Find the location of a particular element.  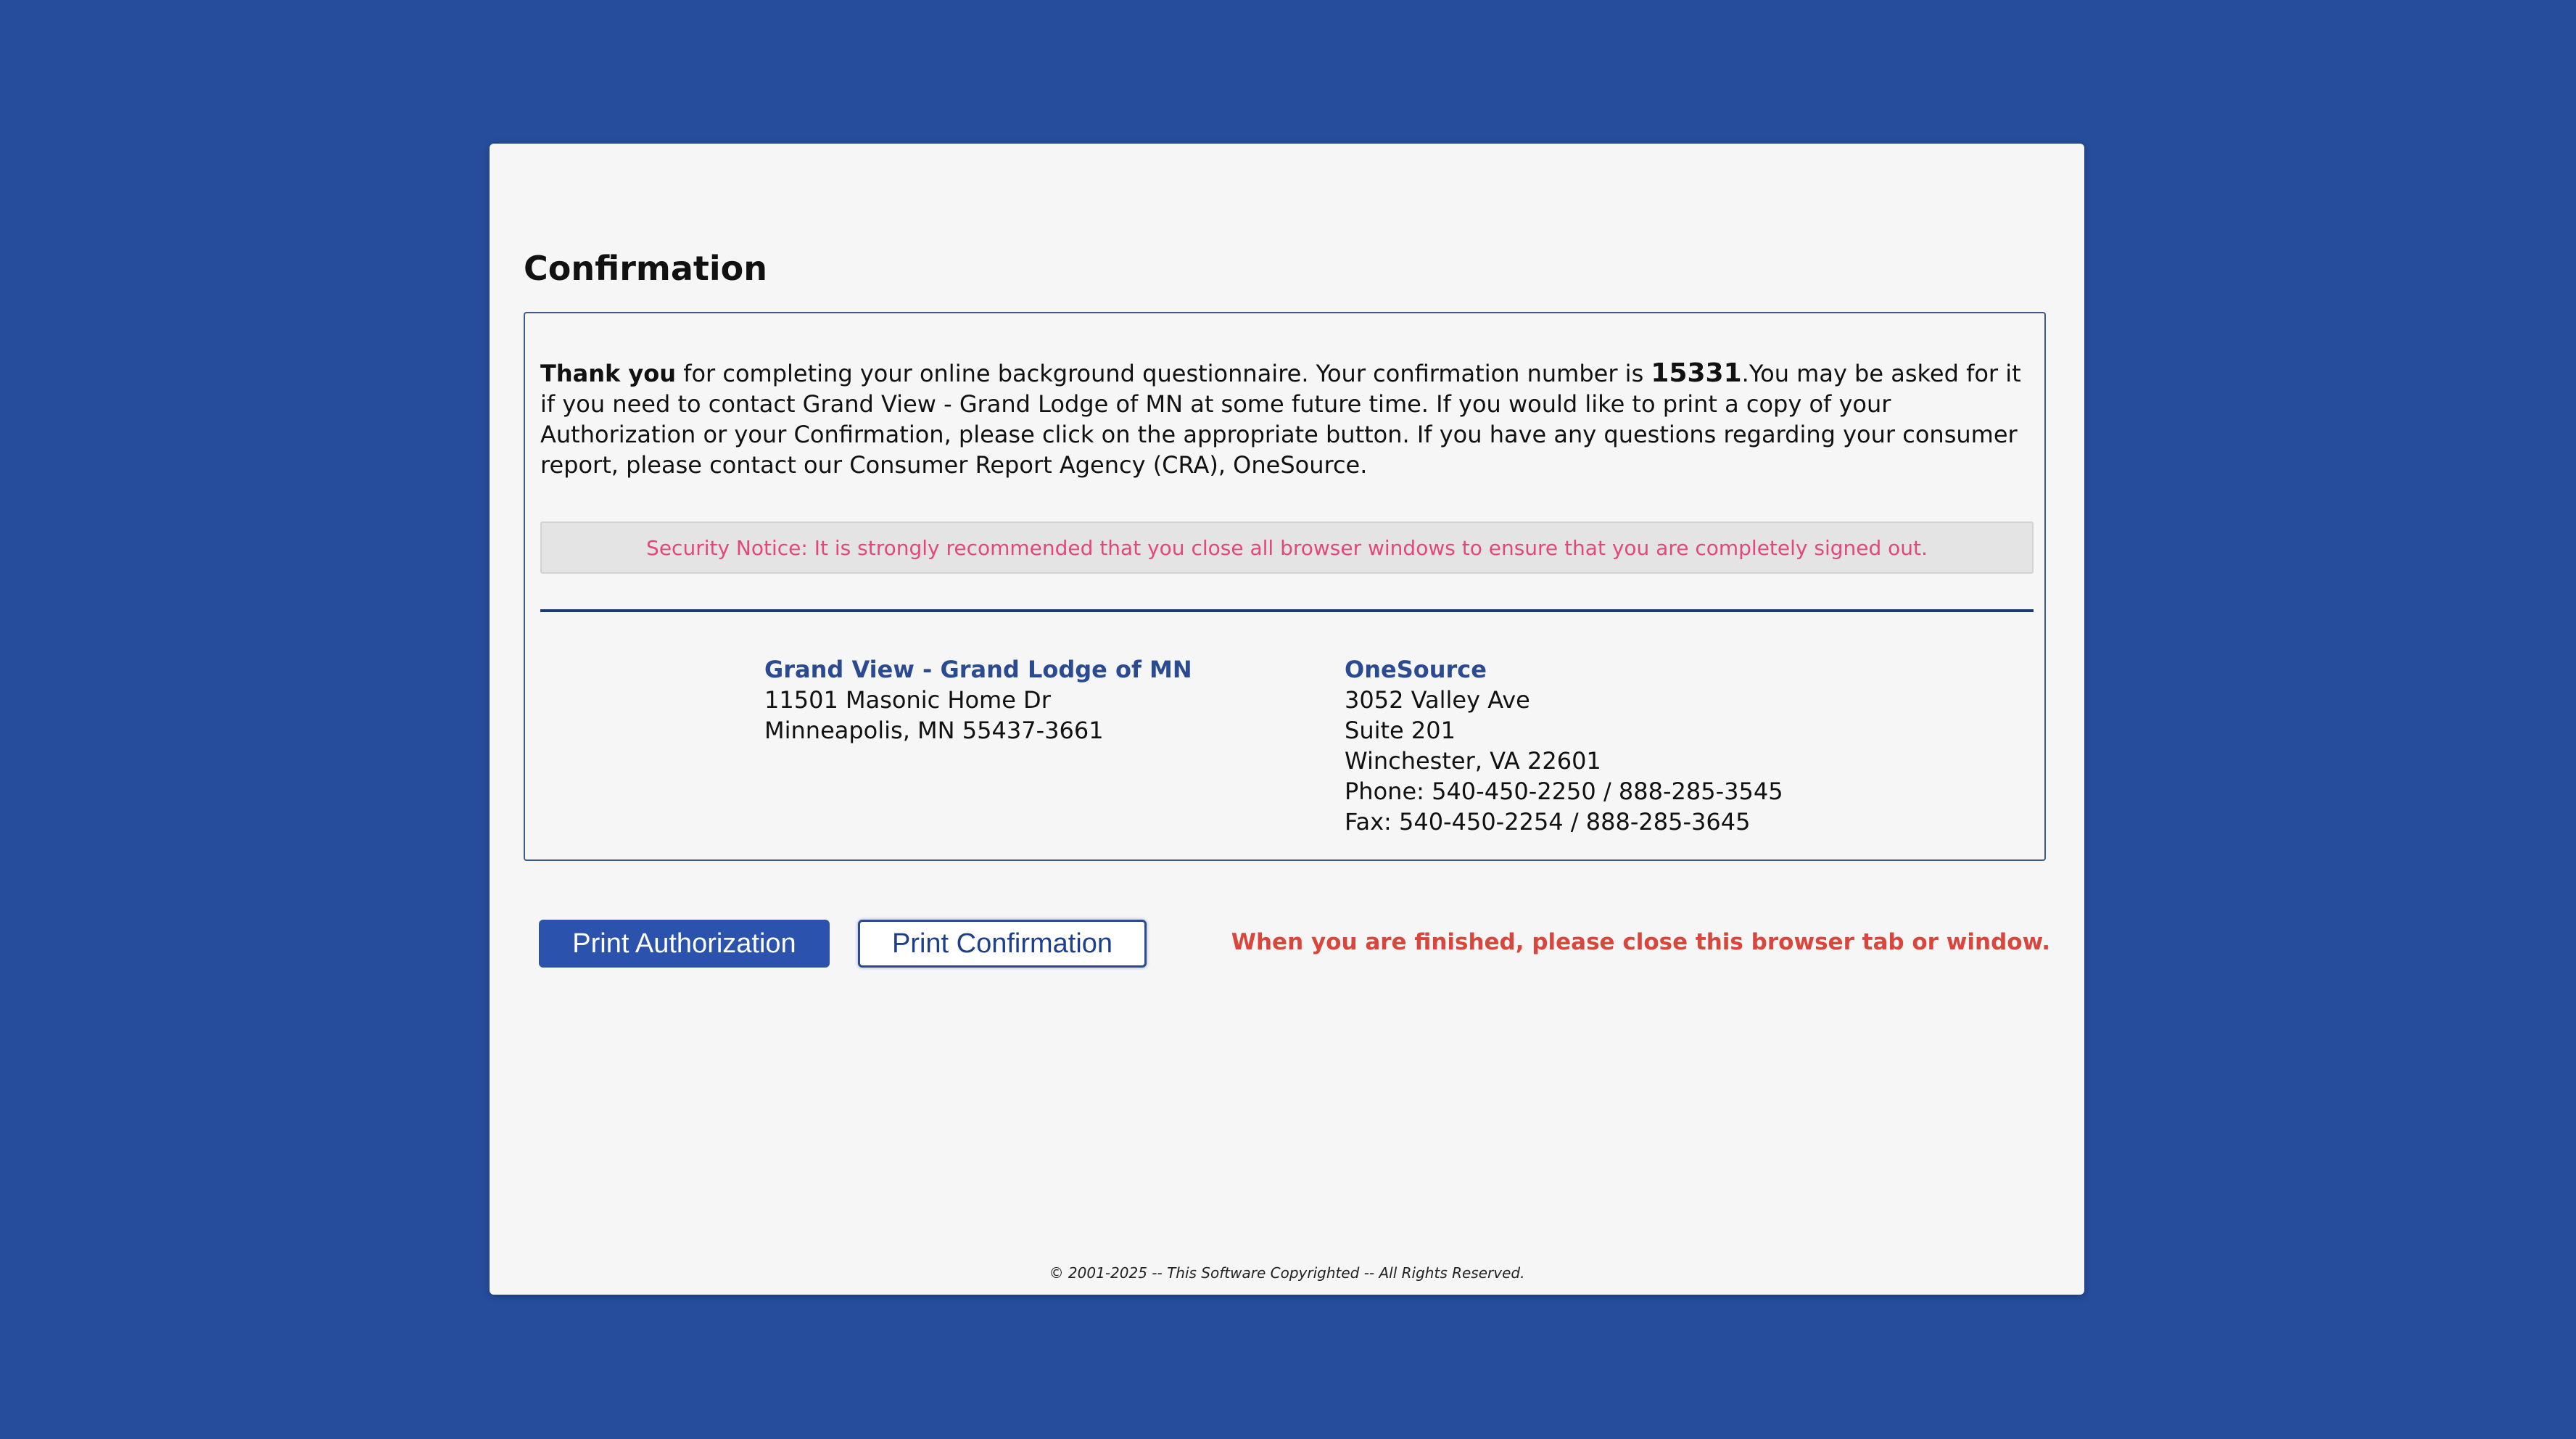

confirmation-number: 15331 is located at coordinates (1696, 373).